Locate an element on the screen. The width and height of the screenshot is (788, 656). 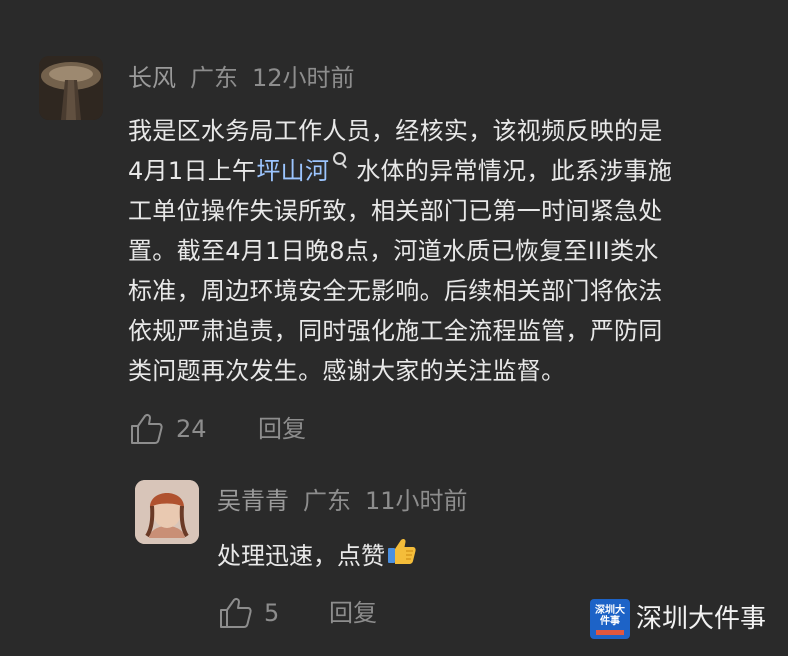
comment-line: 依规严肃追责，同时强化施工全流程监管，严防同 is located at coordinates (395, 331).